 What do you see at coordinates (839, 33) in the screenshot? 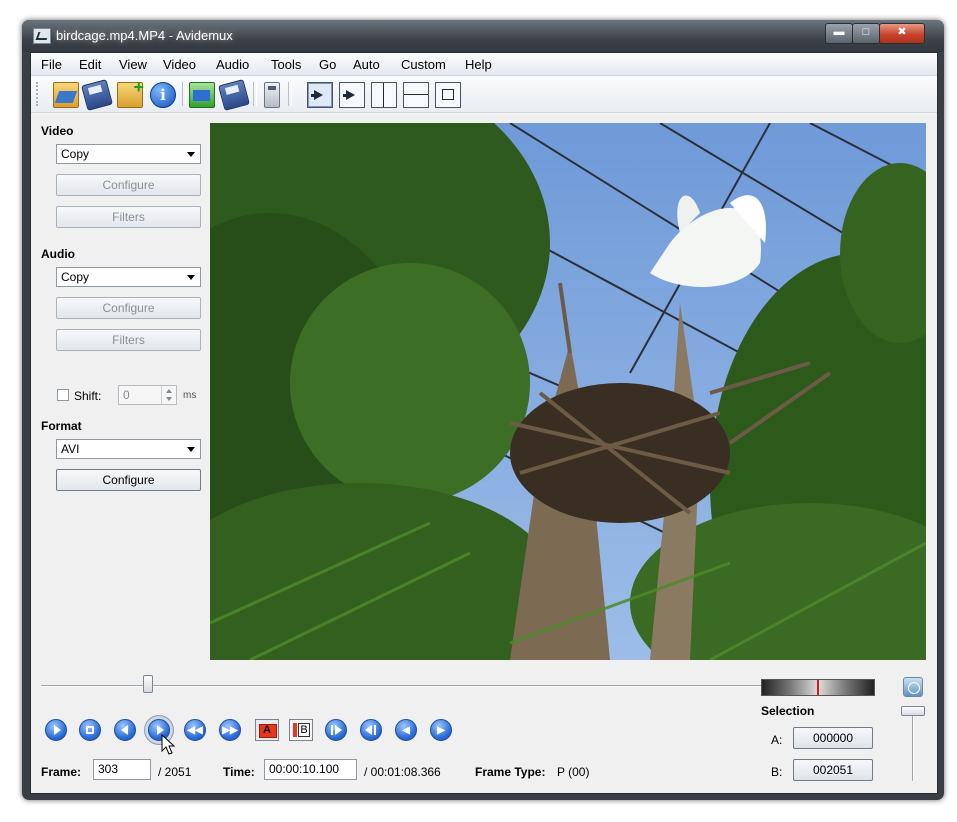
I see `minimize-button: ▬` at bounding box center [839, 33].